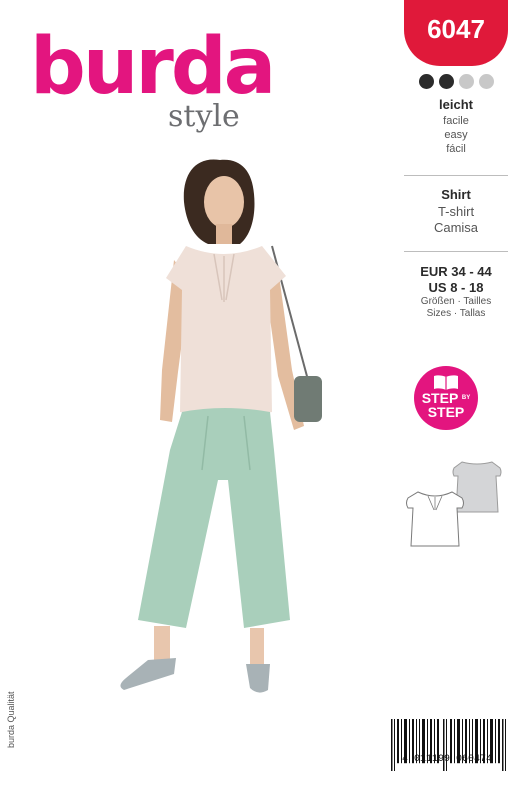  I want to click on garment-type: Shirt T-shirt Camisa, so click(456, 212).